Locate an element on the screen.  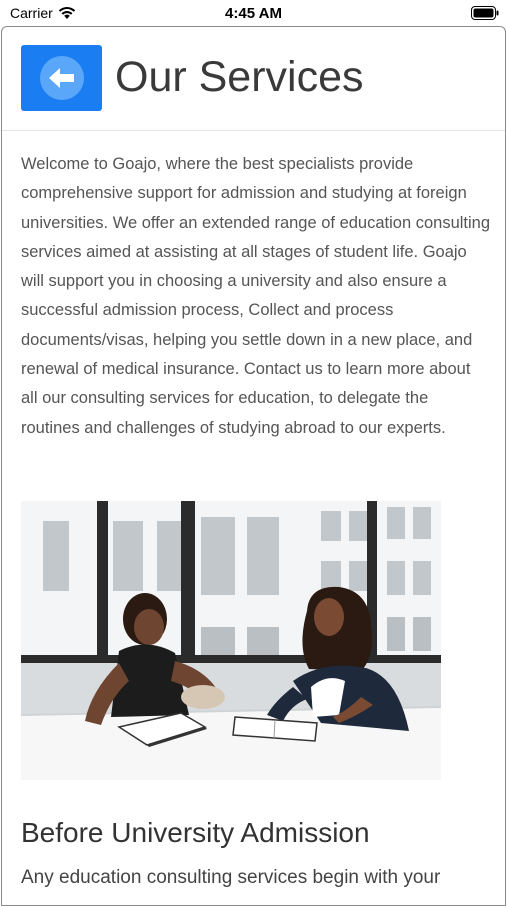
status-time: 4:45 AM is located at coordinates (253, 13).